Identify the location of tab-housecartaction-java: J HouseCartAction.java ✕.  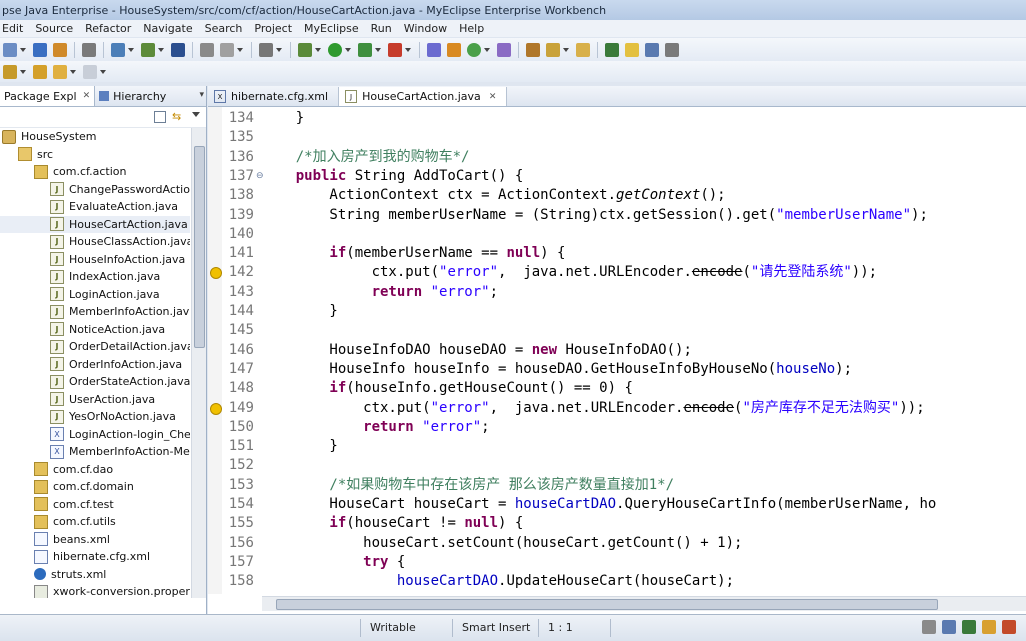
(423, 96).